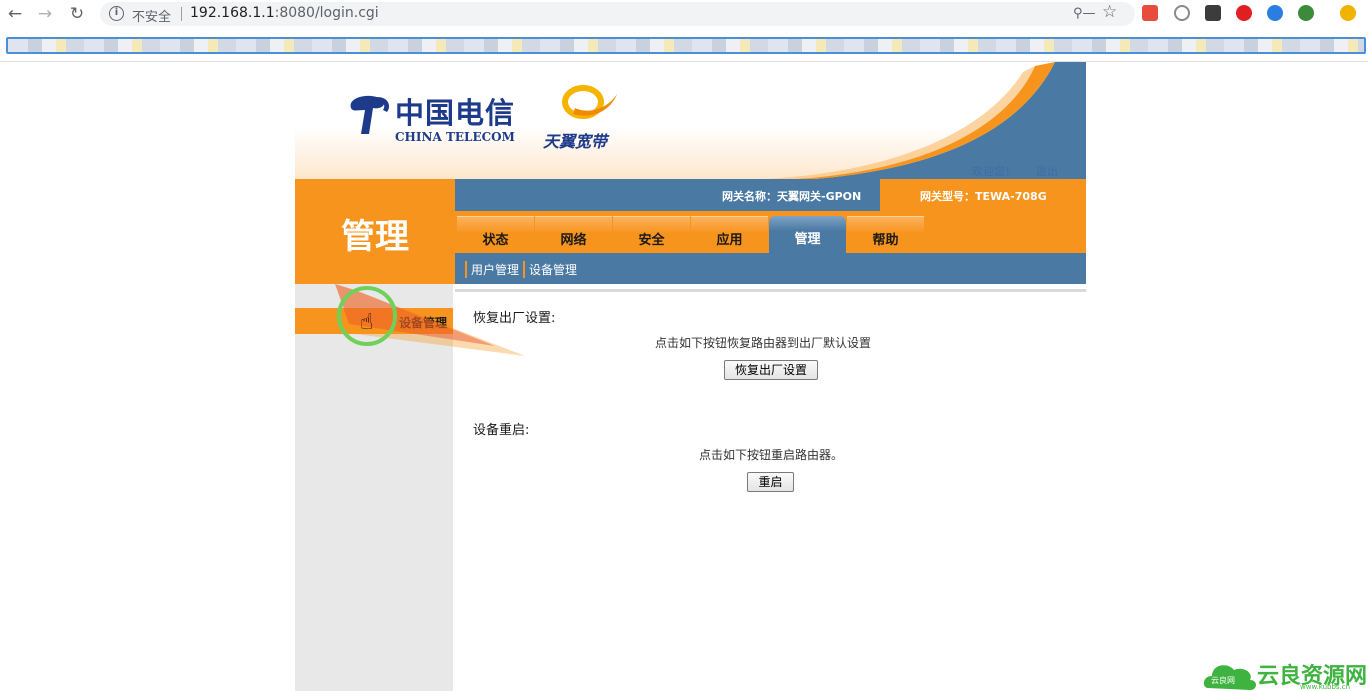 The height and width of the screenshot is (691, 1368). I want to click on main-tabs: 状态 网络 安全 应用 管理 帮助, so click(770, 232).